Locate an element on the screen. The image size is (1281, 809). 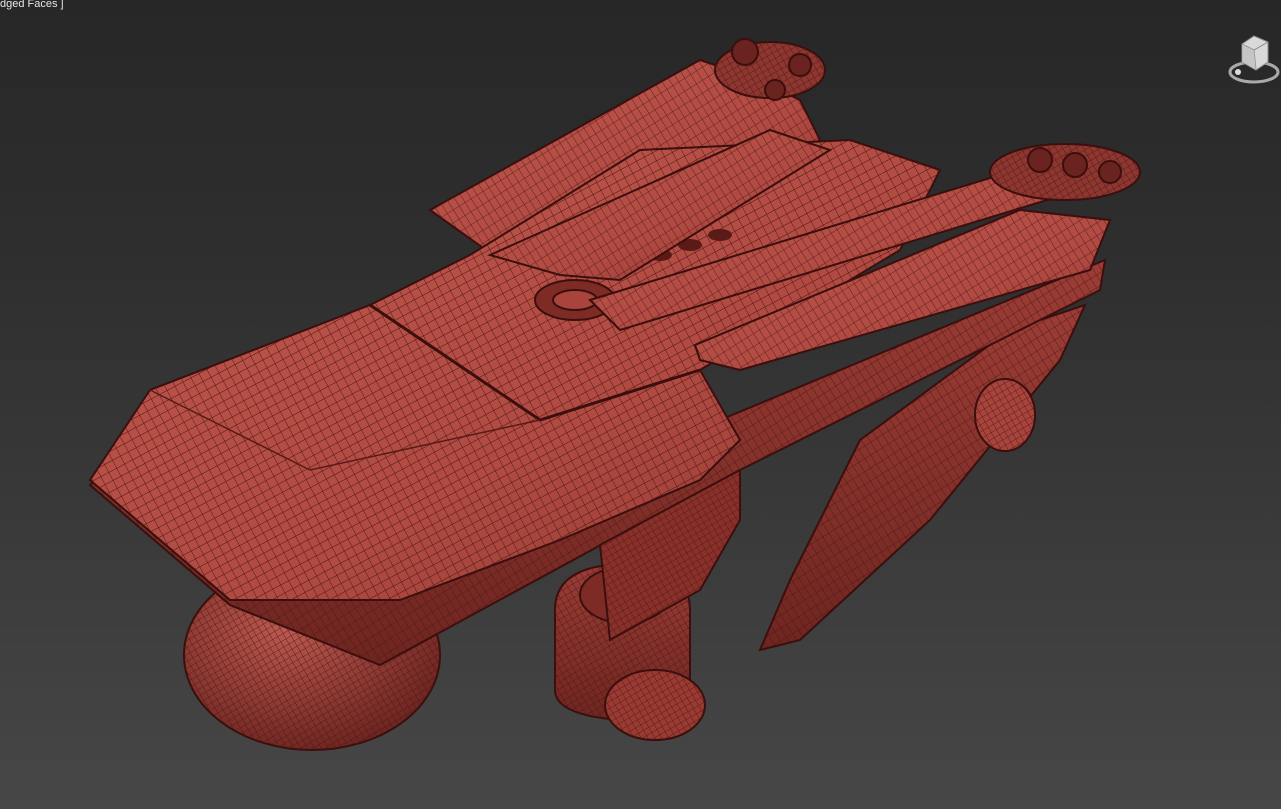
viewcube-icon is located at coordinates (1254, 55).